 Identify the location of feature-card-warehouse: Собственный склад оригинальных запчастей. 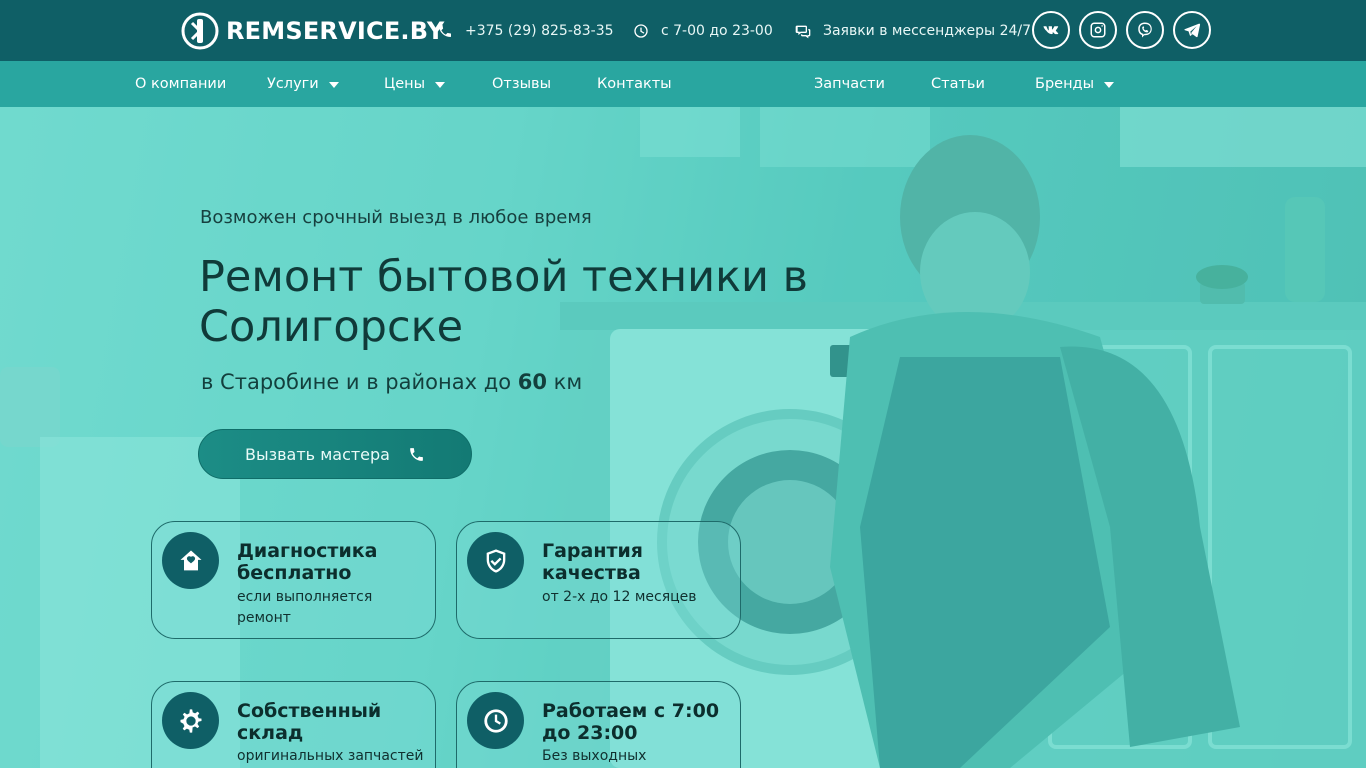
(293, 724).